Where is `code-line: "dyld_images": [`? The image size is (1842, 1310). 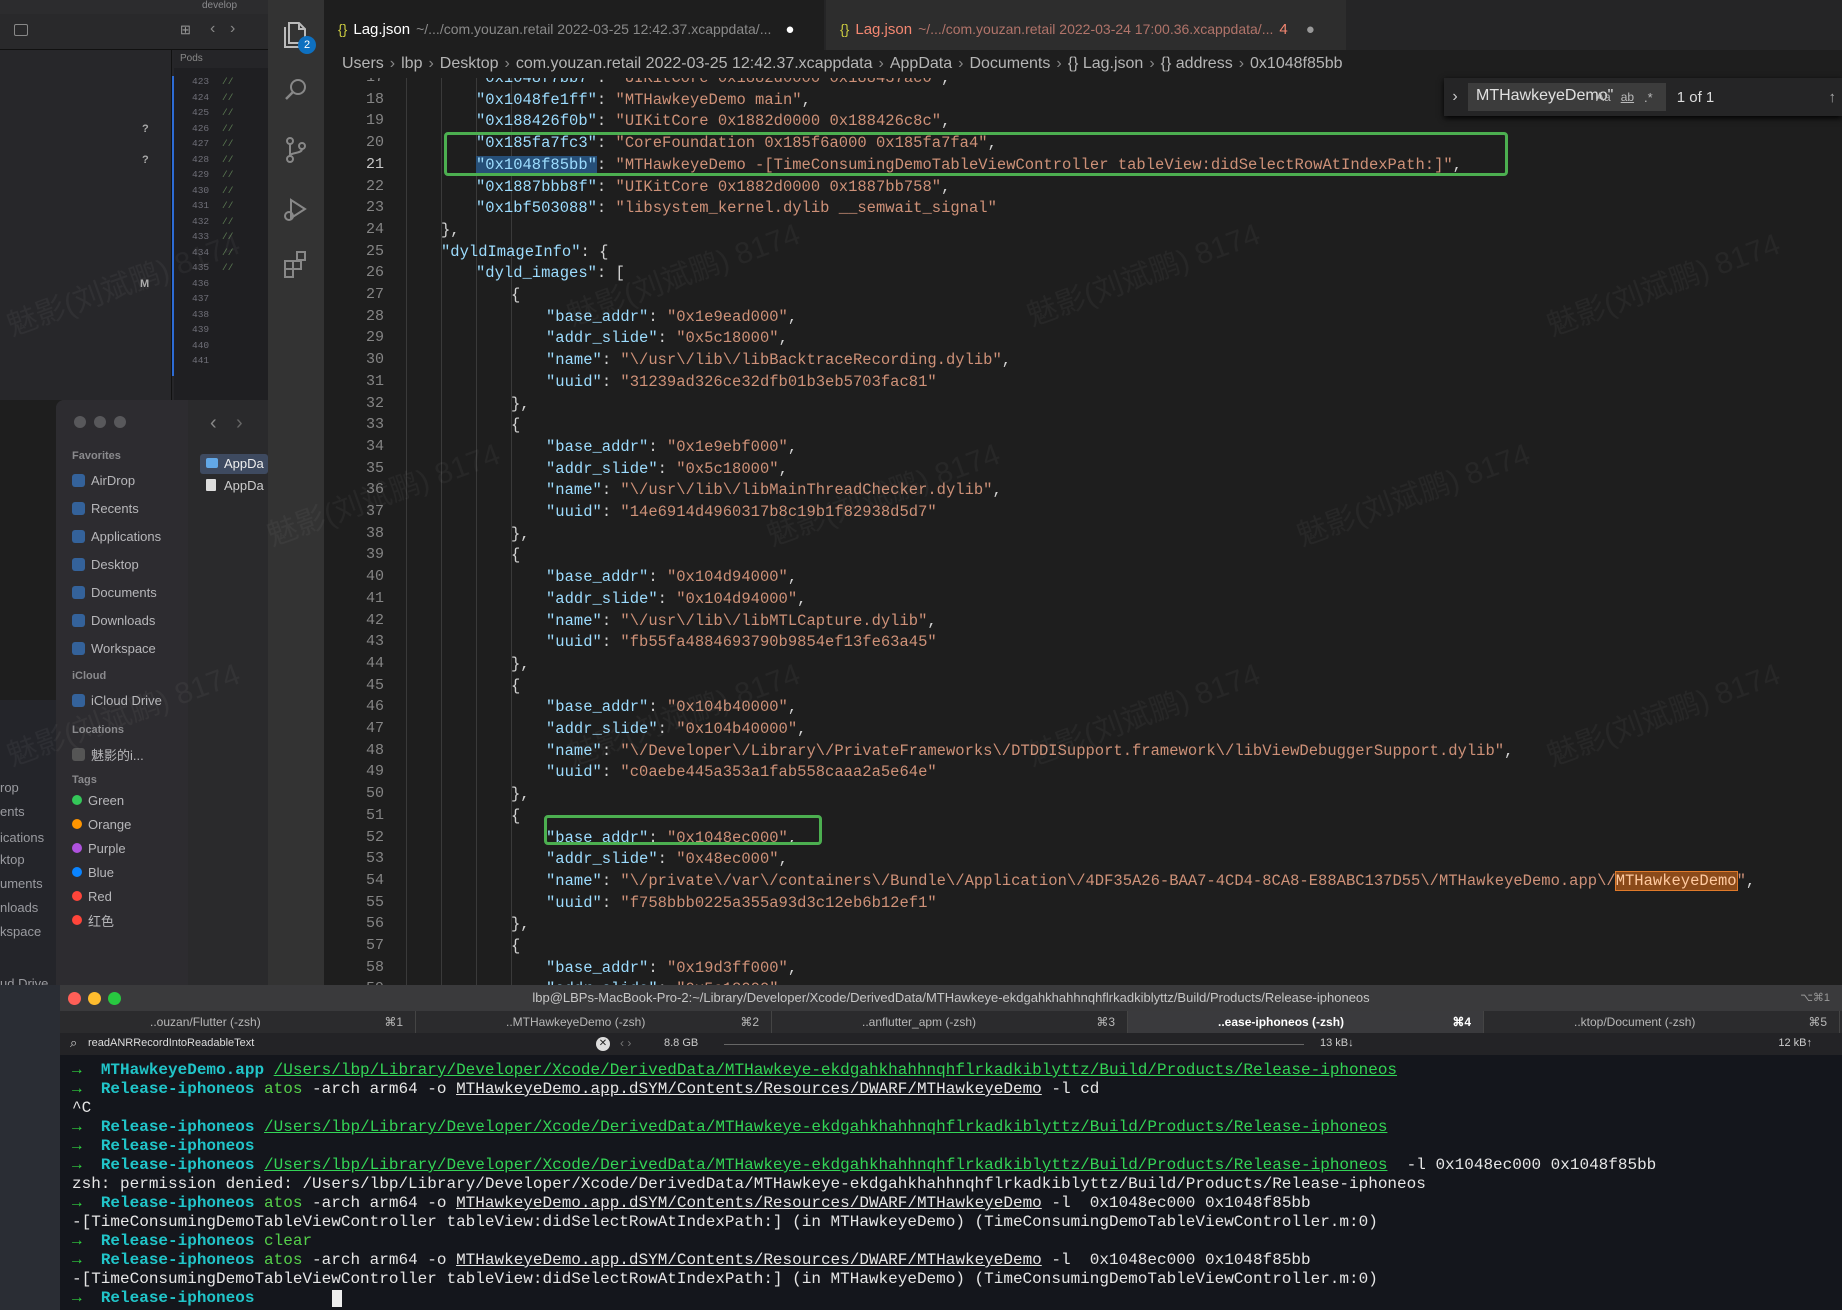
code-line: "dyld_images": [ is located at coordinates (550, 273).